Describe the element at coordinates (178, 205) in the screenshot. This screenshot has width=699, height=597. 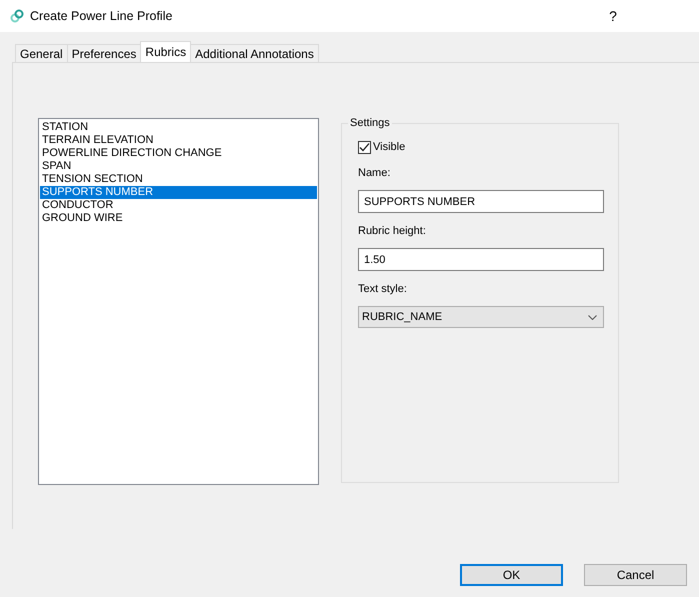
I see `rubric-list-item: CONDUCTOR` at that location.